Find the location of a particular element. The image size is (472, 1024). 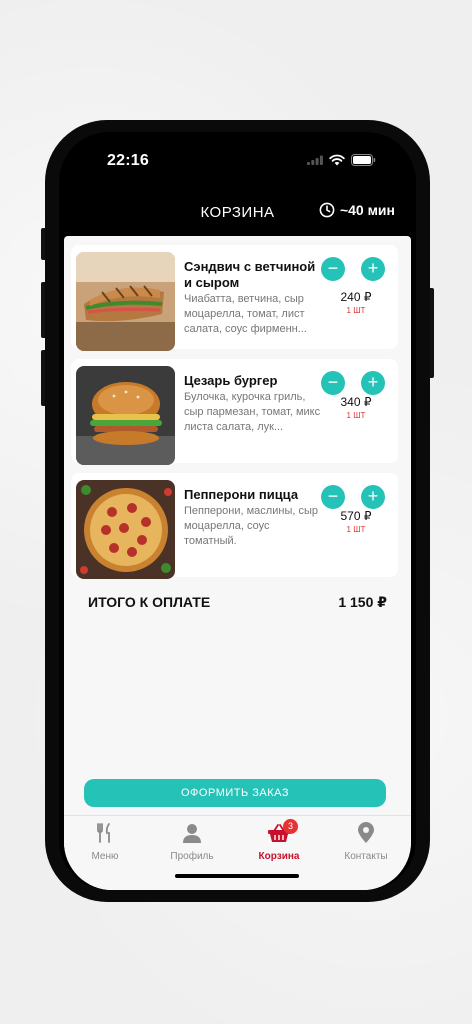

item-price: 340 ₽ is located at coordinates (356, 402).